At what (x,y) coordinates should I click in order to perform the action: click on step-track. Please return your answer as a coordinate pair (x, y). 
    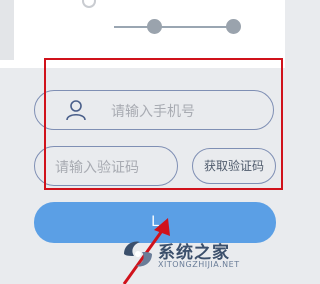
    Looking at the image, I should click on (176, 27).